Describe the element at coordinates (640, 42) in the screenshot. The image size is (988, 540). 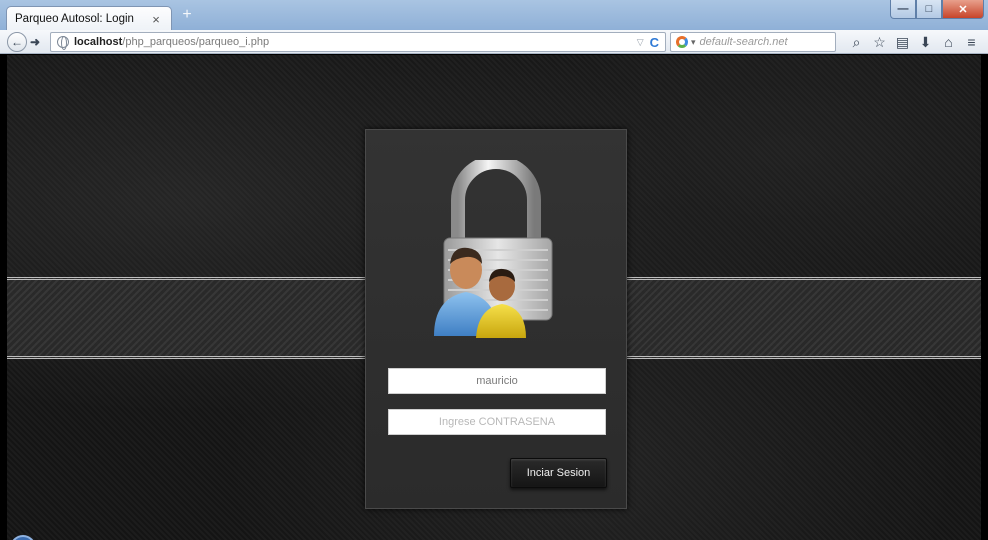
I see `url-dropdown-icon: ▽` at that location.